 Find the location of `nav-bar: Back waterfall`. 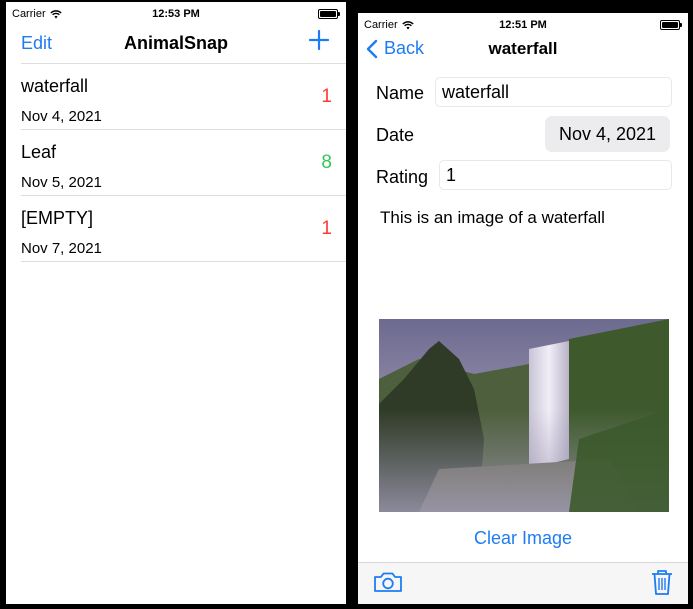

nav-bar: Back waterfall is located at coordinates (523, 55).